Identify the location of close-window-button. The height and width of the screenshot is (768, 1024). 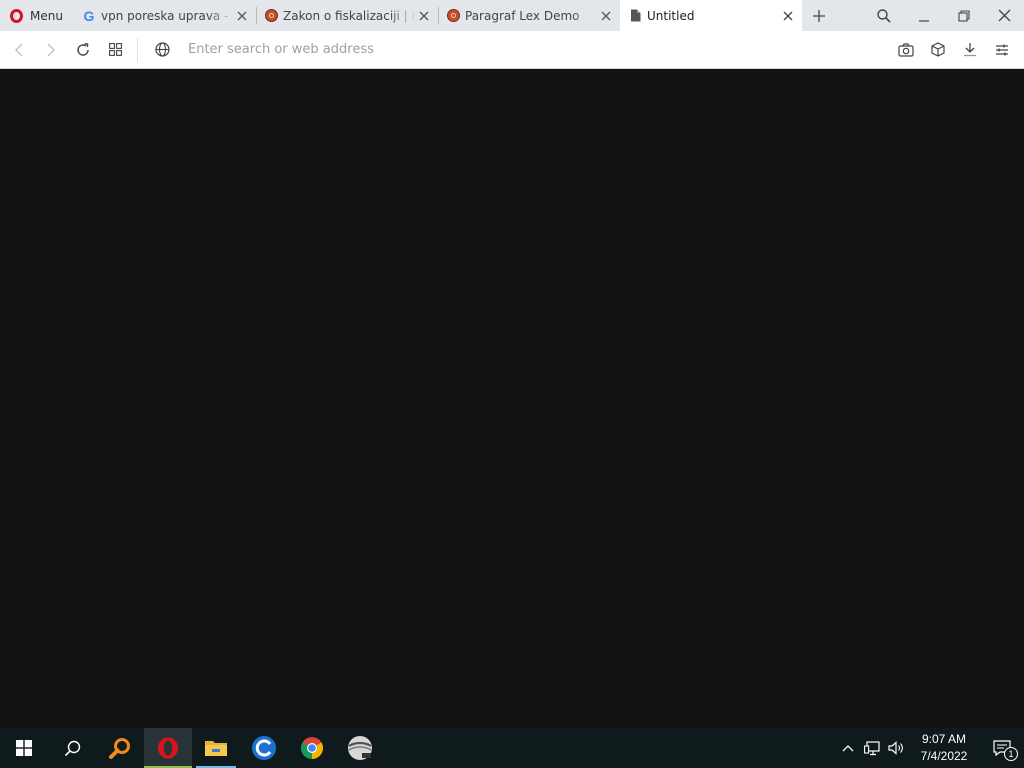
(1004, 15).